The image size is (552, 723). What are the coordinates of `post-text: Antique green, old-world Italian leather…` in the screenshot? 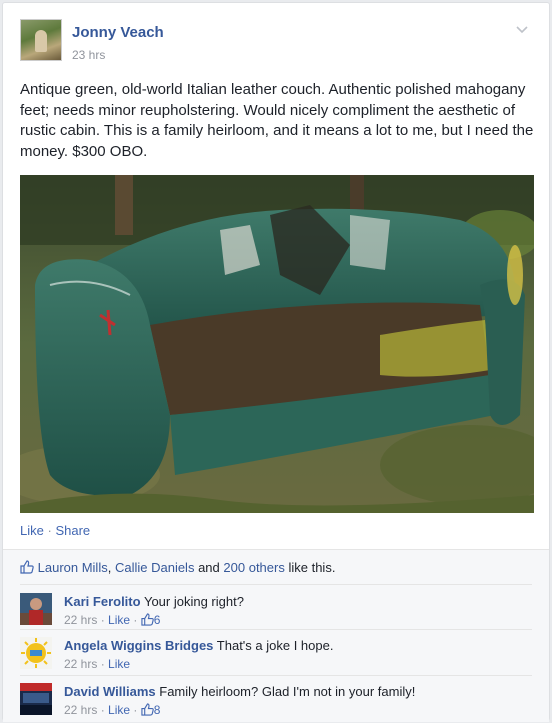 It's located at (277, 120).